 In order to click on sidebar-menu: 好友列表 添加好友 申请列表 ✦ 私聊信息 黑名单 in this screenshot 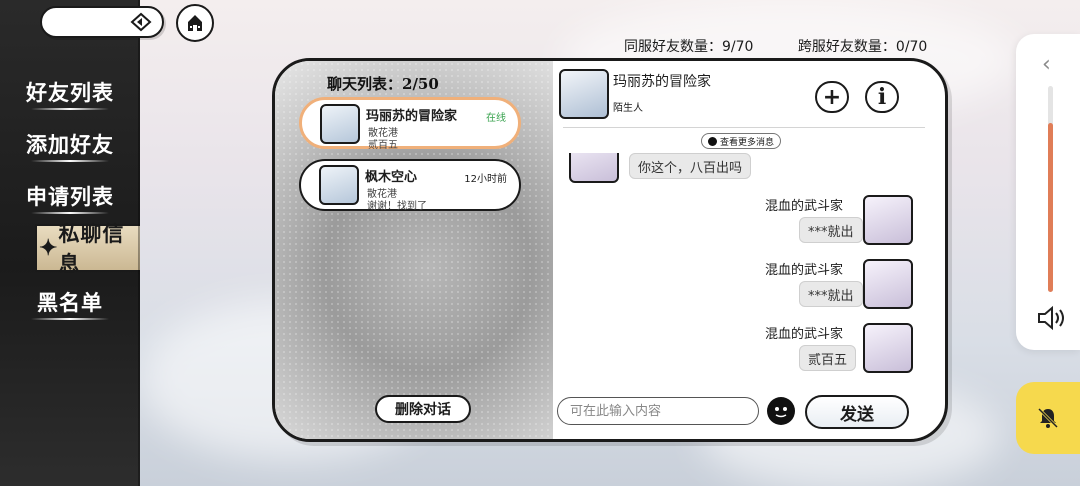, I will do `click(70, 197)`.